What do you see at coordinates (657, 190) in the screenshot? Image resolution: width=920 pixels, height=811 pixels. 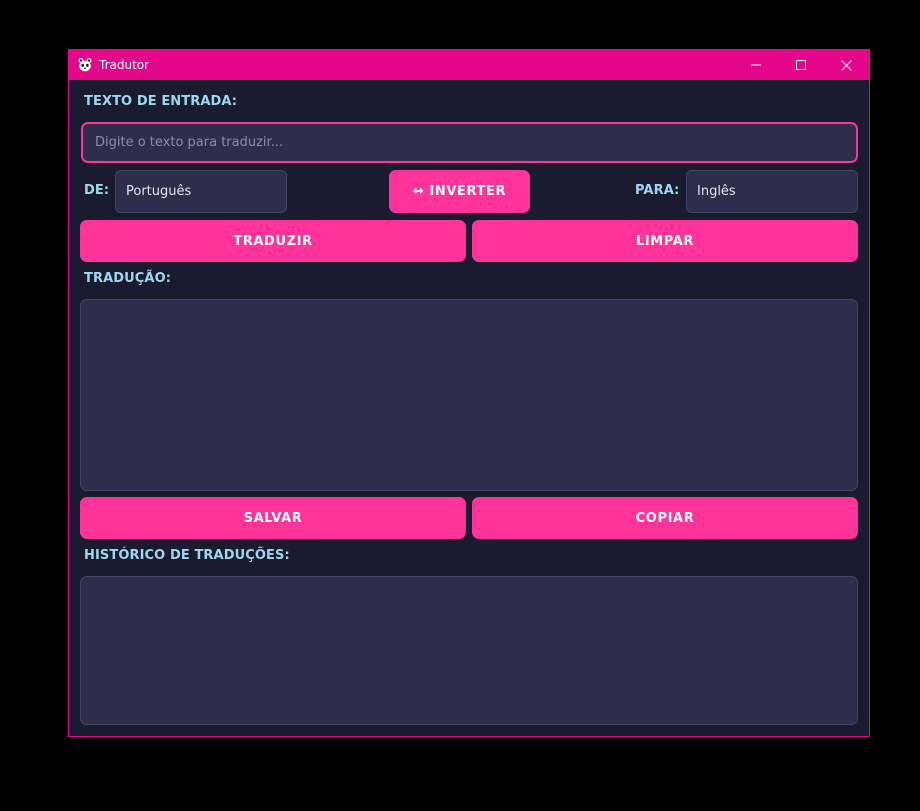 I see `to-language-label: PARA:` at bounding box center [657, 190].